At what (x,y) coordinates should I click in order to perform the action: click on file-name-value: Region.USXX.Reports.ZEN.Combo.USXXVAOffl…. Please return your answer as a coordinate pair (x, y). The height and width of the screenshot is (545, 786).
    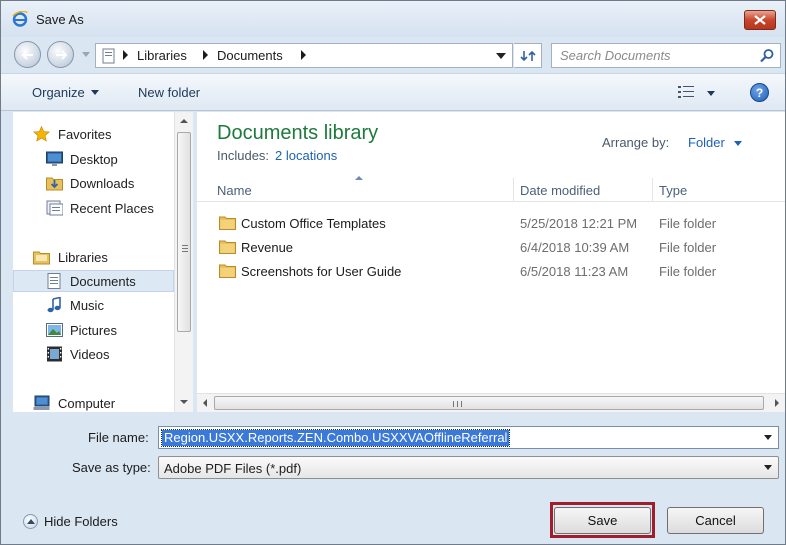
    Looking at the image, I should click on (335, 438).